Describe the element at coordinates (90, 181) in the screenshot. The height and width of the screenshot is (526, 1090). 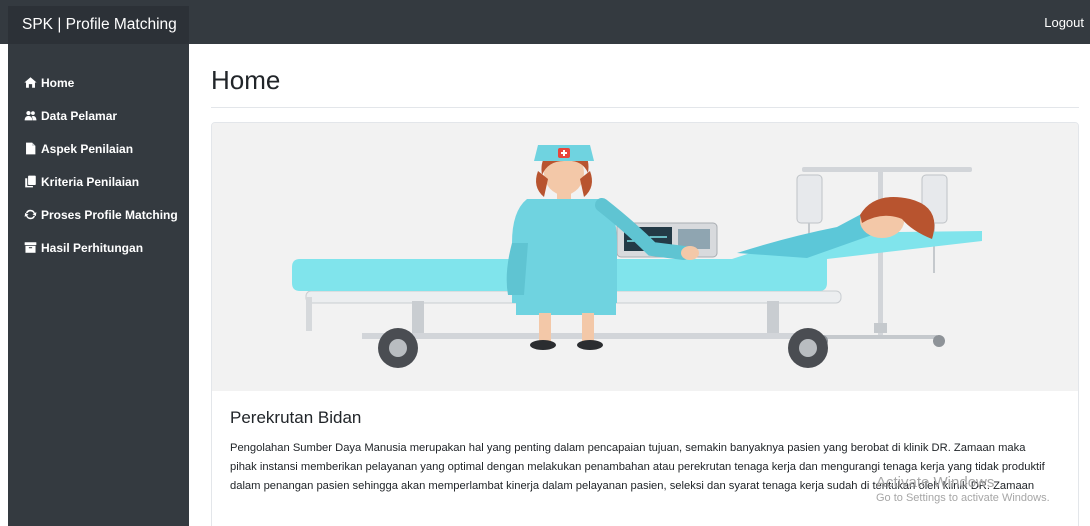
I see `sidebar-item-label: Kriteria Penilaian` at that location.